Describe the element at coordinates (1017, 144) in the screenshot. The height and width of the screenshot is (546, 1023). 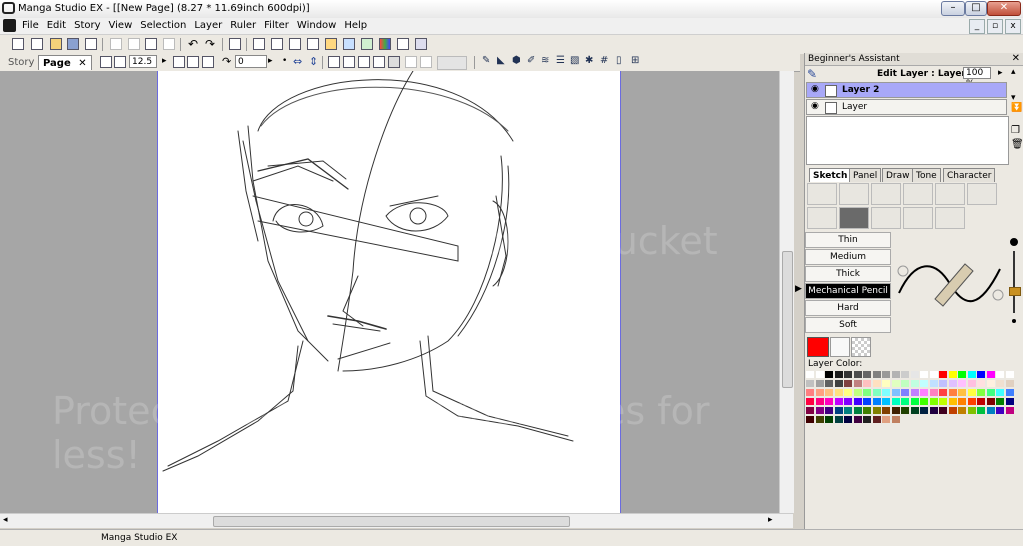
I see `trash-icon: 🗑` at that location.